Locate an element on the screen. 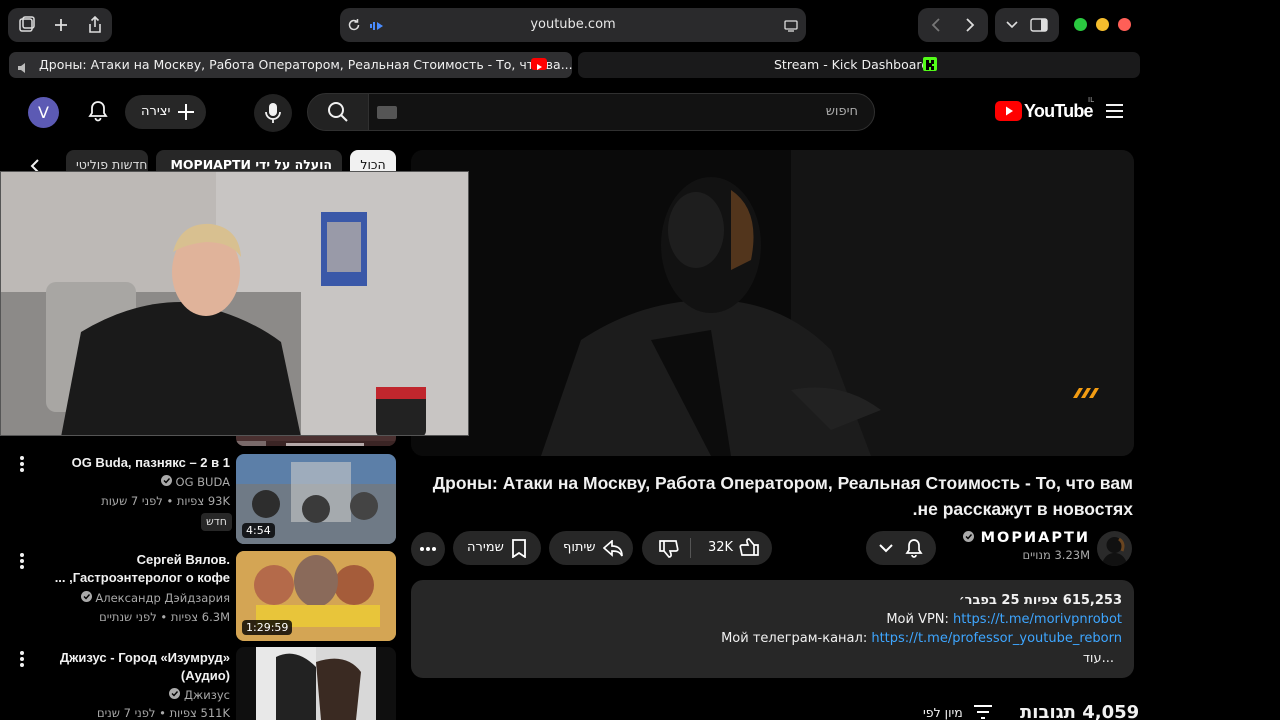 The height and width of the screenshot is (720, 1280). avatar: V is located at coordinates (43, 112).